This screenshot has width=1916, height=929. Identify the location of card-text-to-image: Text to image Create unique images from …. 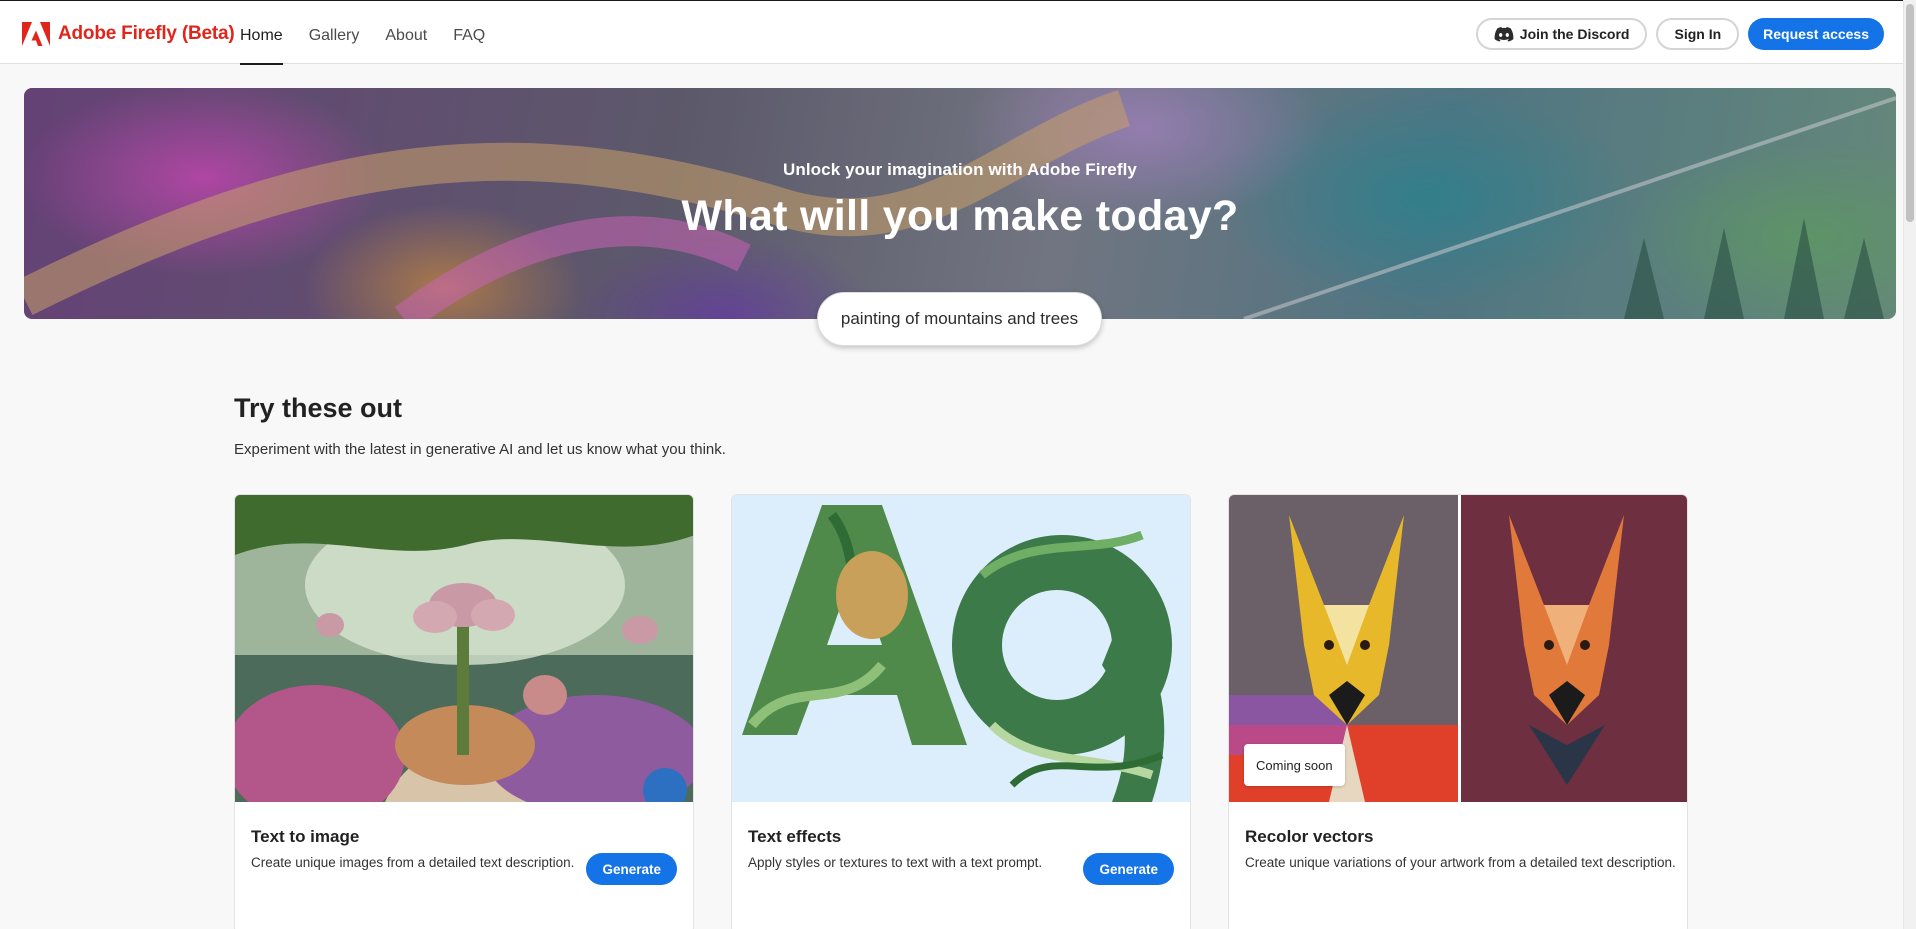
(464, 711).